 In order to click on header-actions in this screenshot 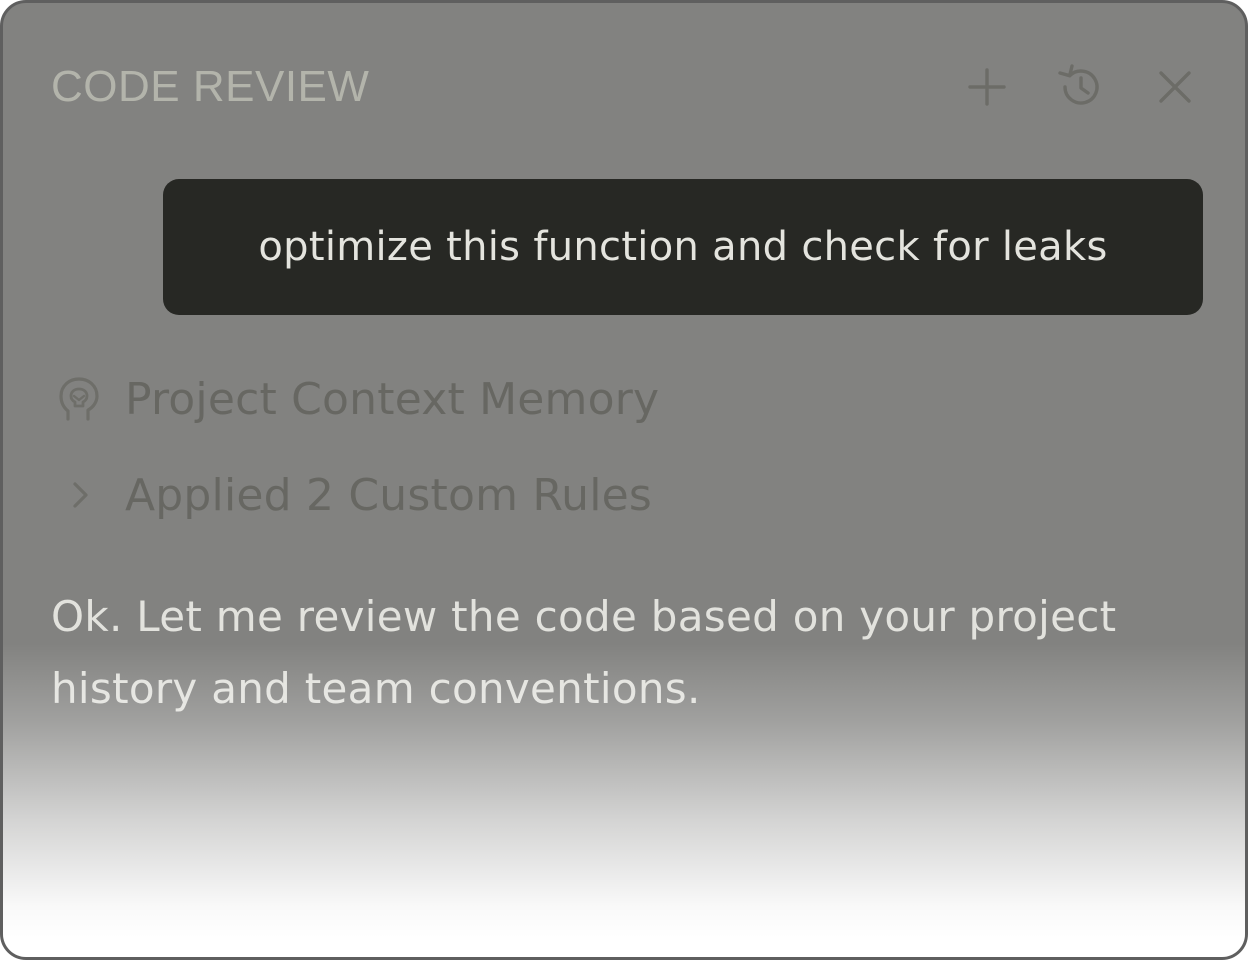, I will do `click(1081, 87)`.